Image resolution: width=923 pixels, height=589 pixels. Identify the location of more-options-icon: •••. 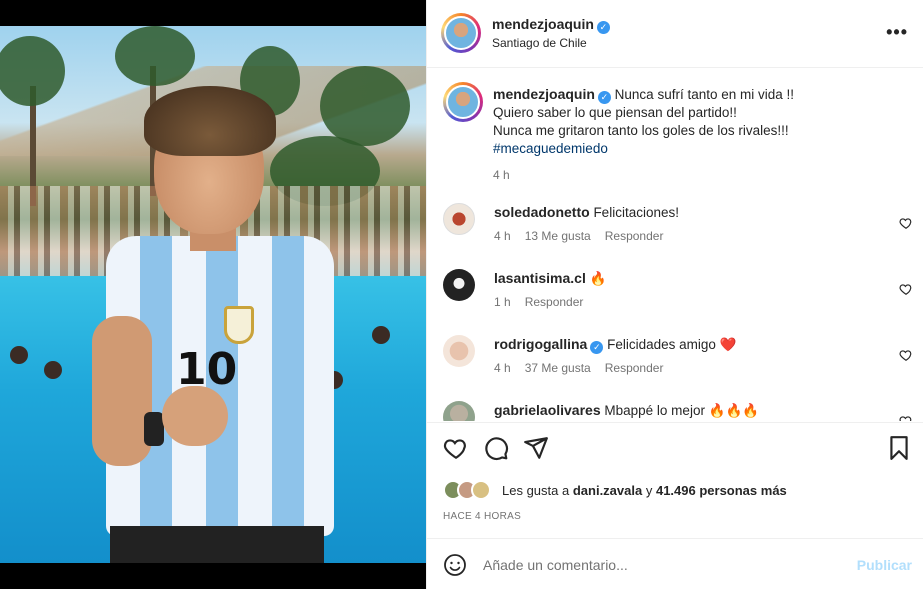
(897, 32).